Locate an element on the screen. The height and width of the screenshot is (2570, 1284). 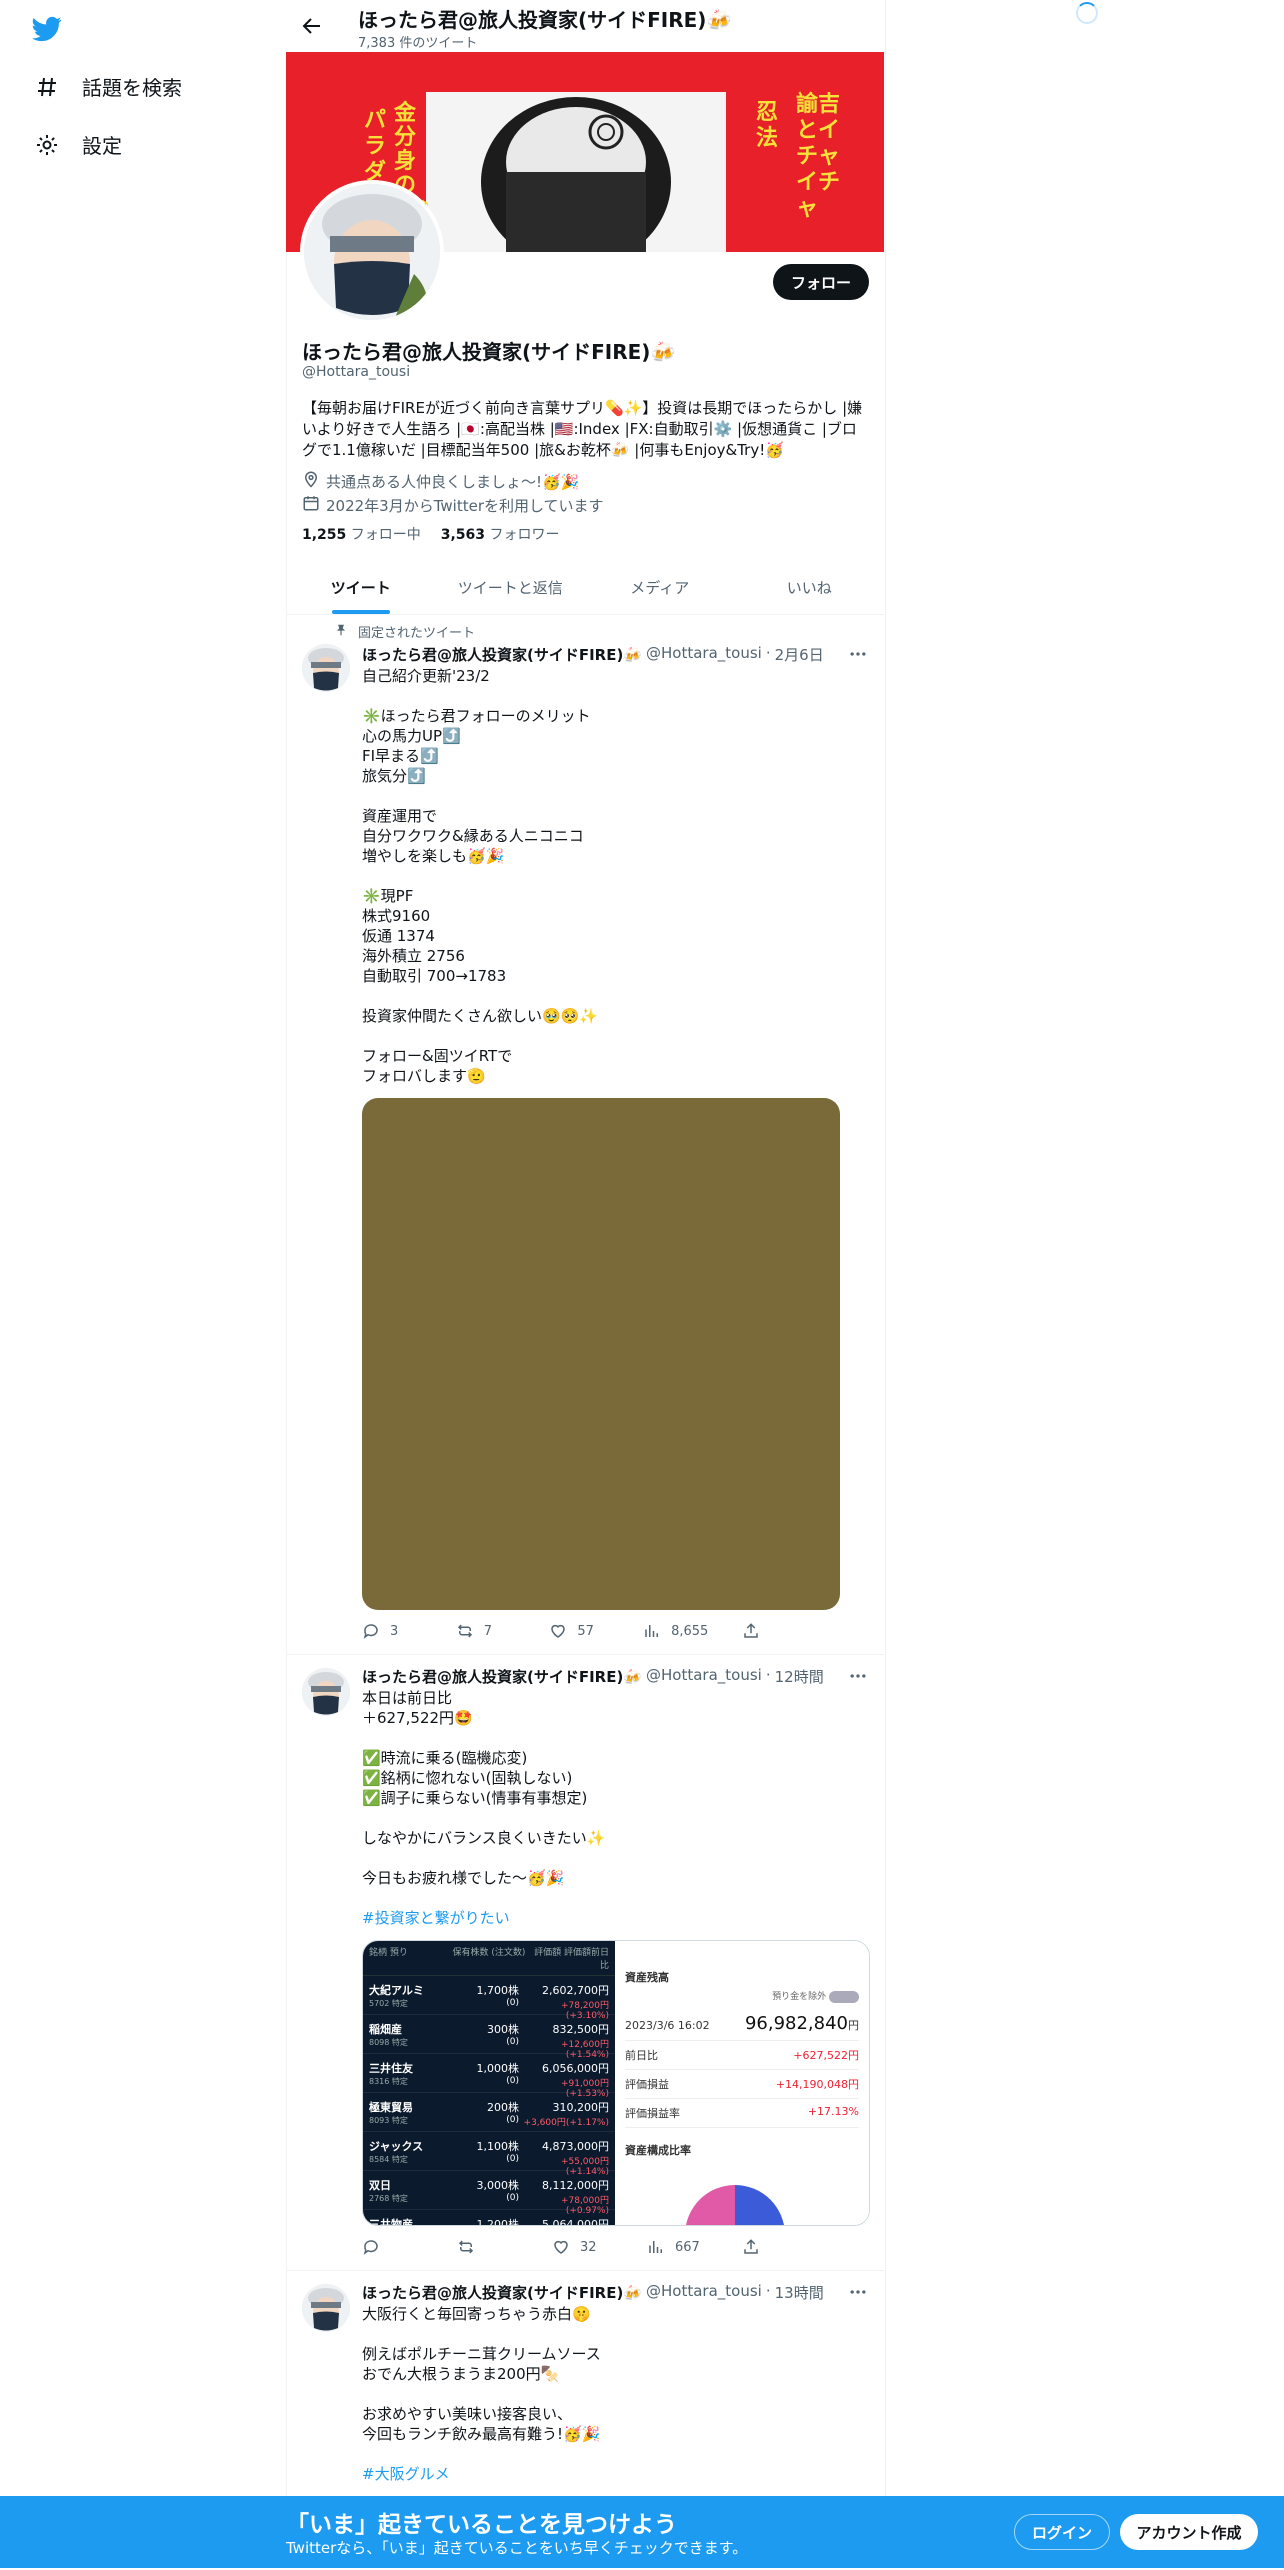
login-button: ログイン is located at coordinates (1062, 2532).